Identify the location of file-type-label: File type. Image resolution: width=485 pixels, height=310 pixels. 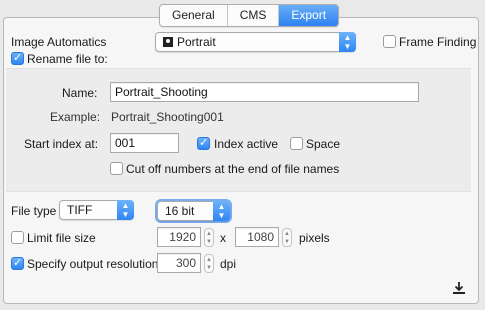
(34, 211).